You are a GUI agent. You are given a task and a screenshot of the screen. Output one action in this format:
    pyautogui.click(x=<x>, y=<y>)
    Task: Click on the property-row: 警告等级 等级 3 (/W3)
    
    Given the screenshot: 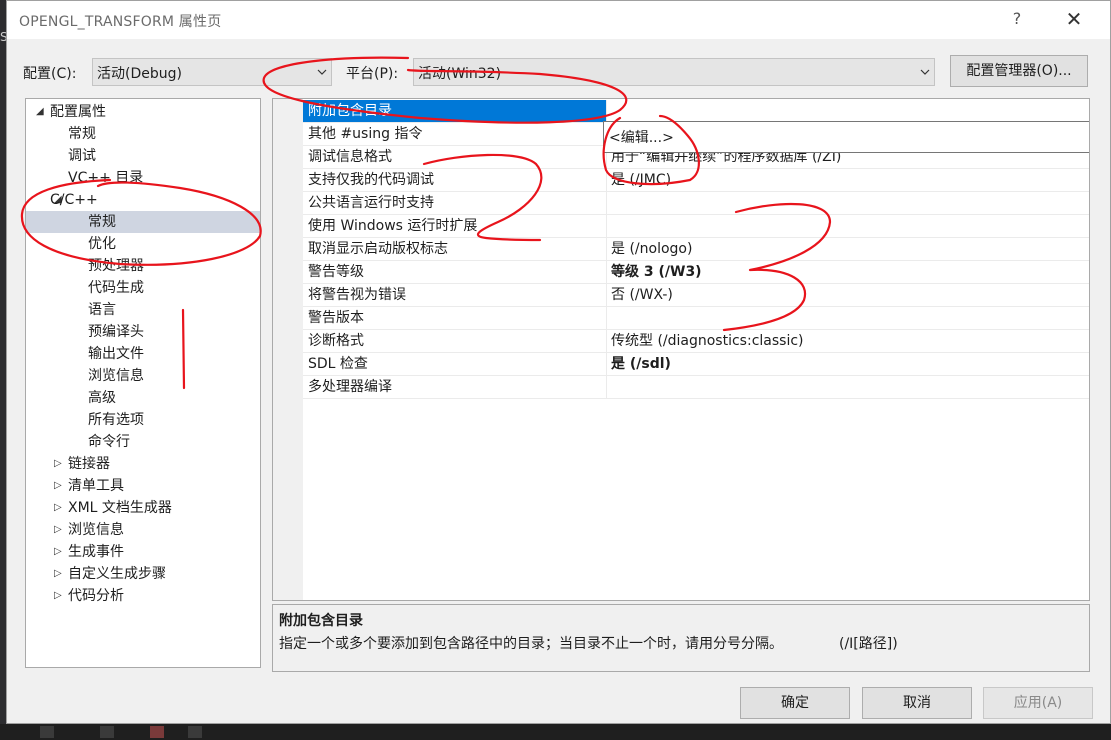 What is the action you would take?
    pyautogui.click(x=696, y=272)
    